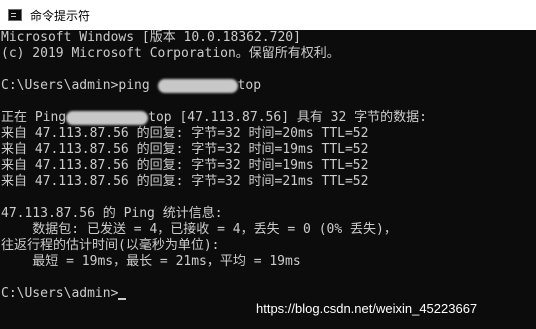 This screenshot has width=536, height=329. Describe the element at coordinates (287, 117) in the screenshot. I see `ping-header-suffix: top [47.113.87.56] 具有 32 字节的数据:` at that location.